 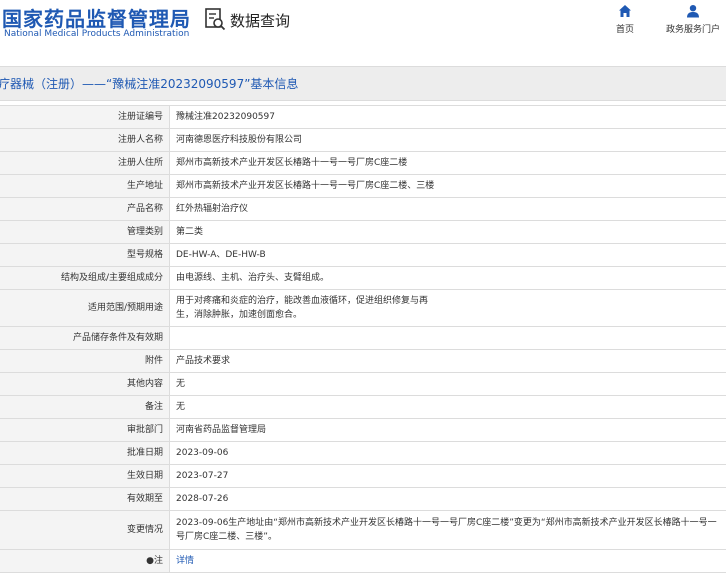 What do you see at coordinates (215, 19) in the screenshot?
I see `search-document-icon` at bounding box center [215, 19].